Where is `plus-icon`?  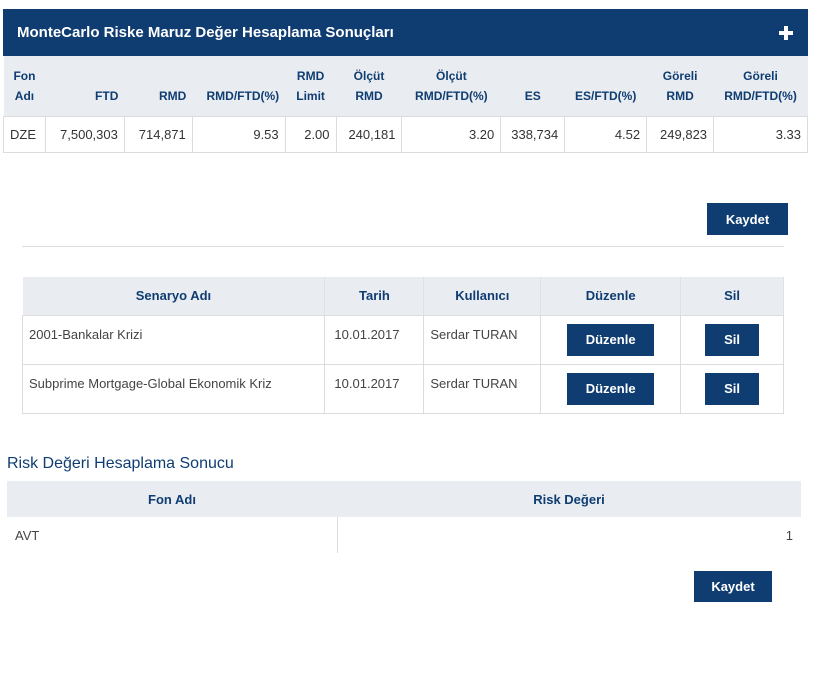
plus-icon is located at coordinates (786, 32).